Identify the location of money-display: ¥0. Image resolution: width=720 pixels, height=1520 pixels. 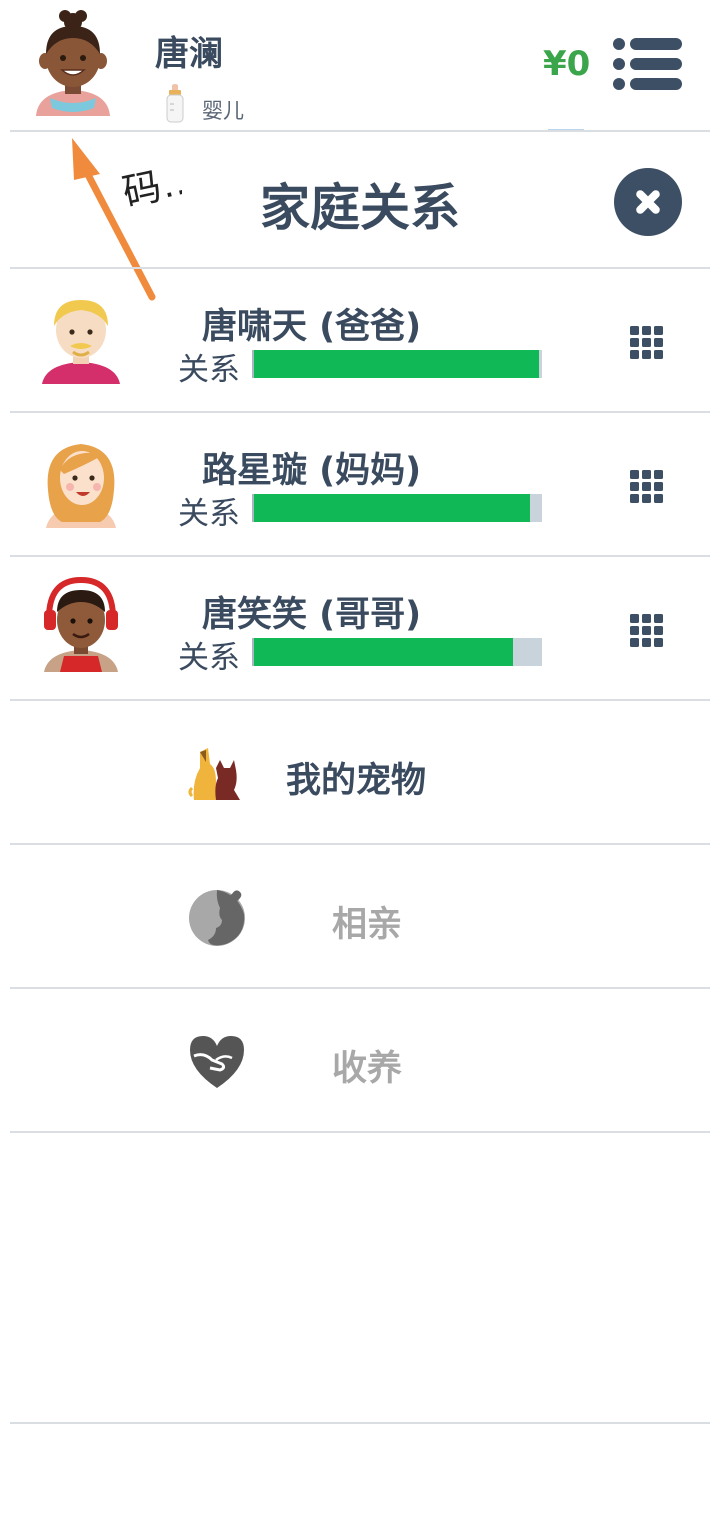
(567, 64).